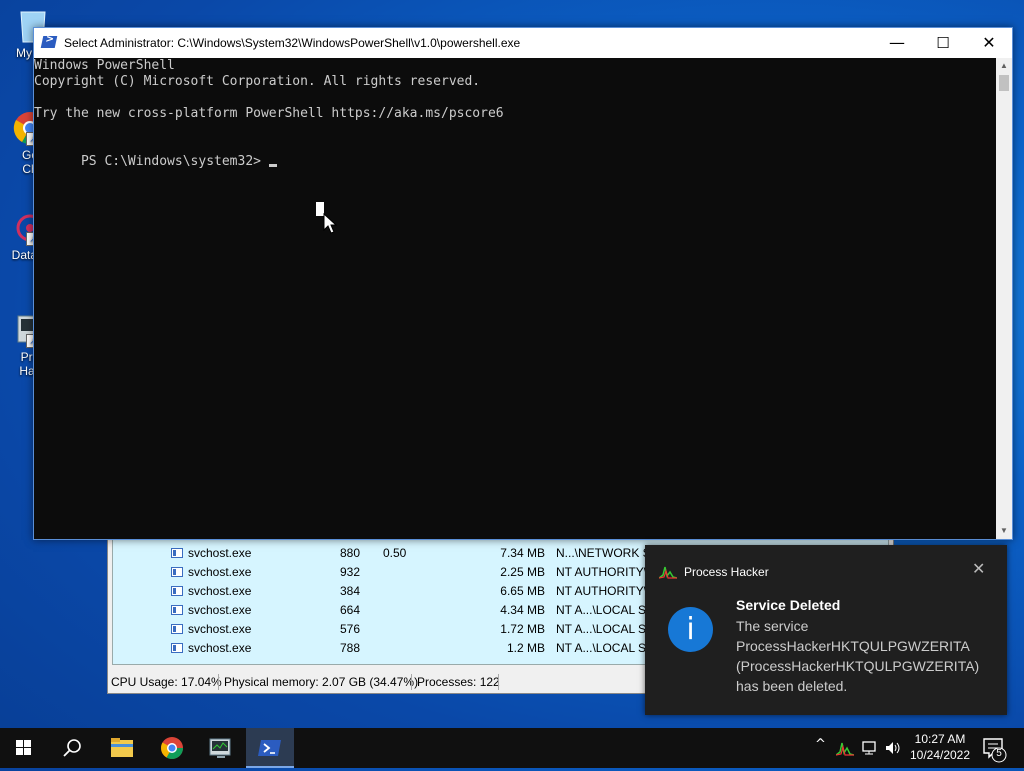 The width and height of the screenshot is (1024, 771). Describe the element at coordinates (940, 755) in the screenshot. I see `clock-date: 10/24/2022` at that location.